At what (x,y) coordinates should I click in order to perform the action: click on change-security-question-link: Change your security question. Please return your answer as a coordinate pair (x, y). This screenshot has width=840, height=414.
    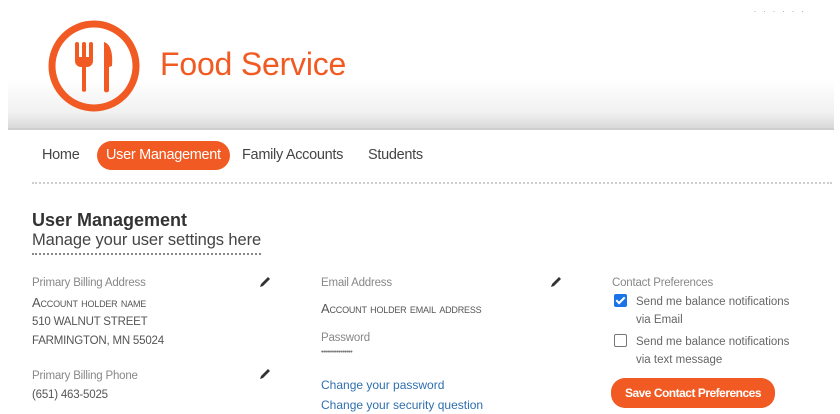
    Looking at the image, I should click on (402, 405).